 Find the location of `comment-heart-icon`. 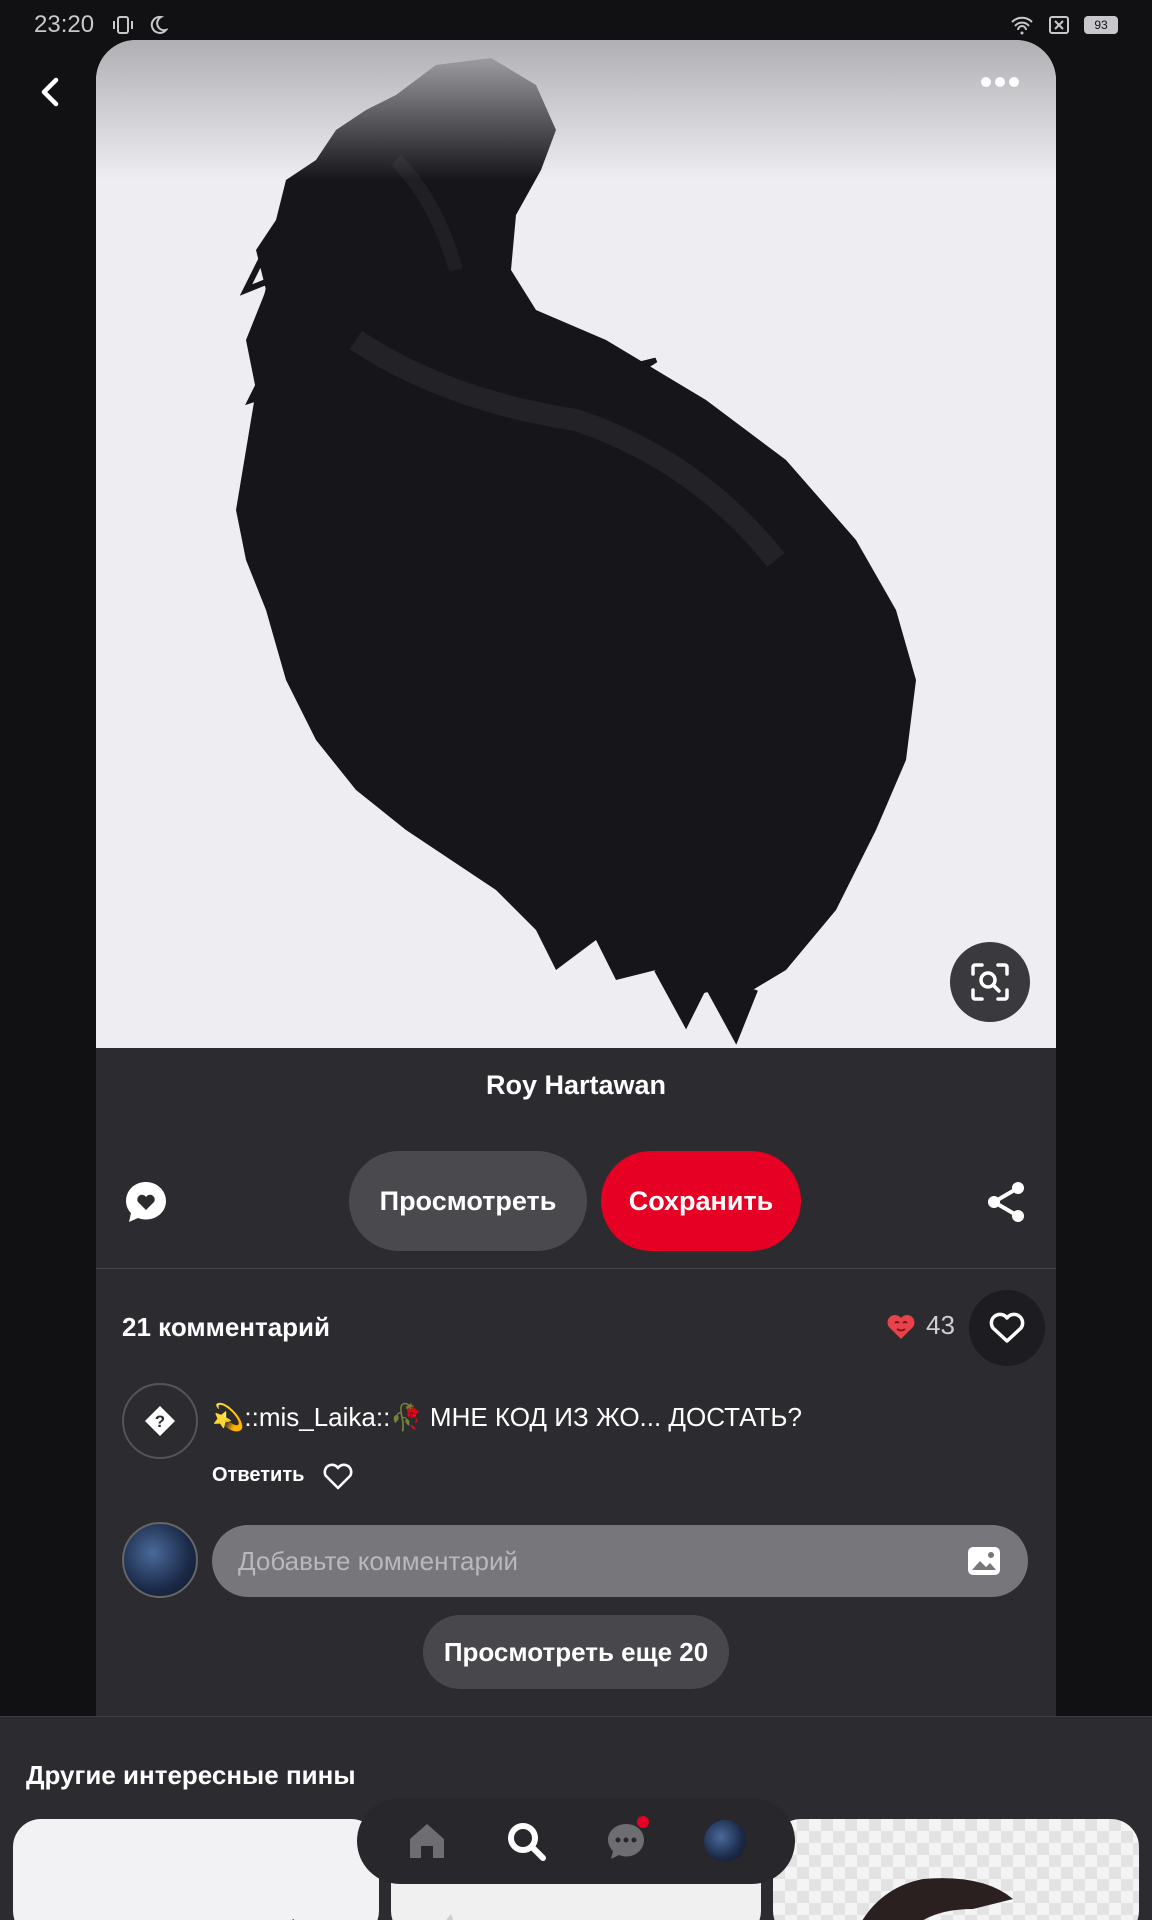

comment-heart-icon is located at coordinates (338, 1476).